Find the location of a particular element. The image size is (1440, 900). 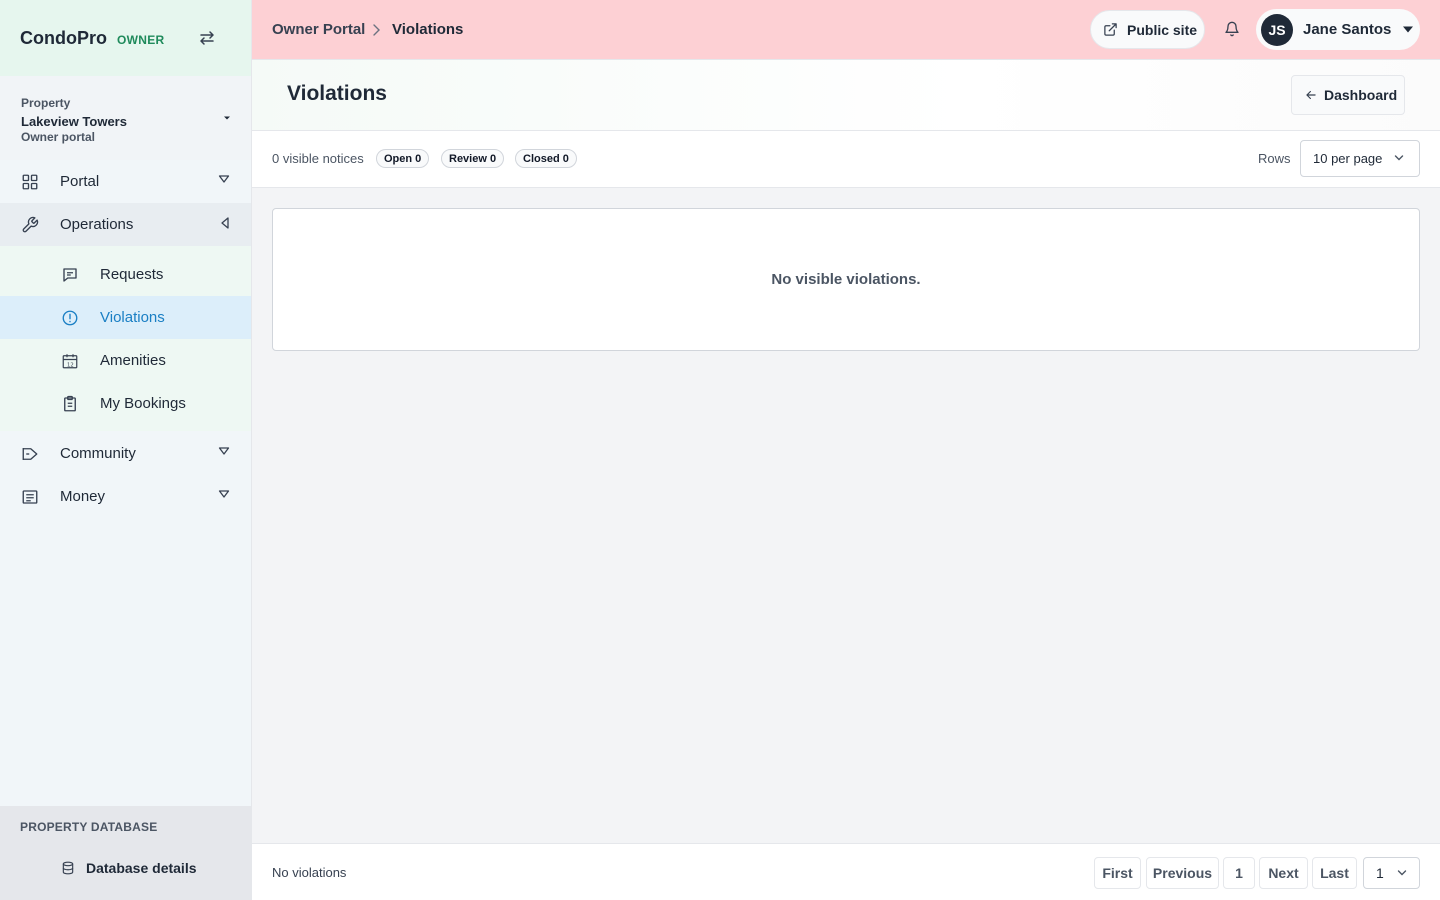

nav-group-portal: Portal is located at coordinates (125, 181).